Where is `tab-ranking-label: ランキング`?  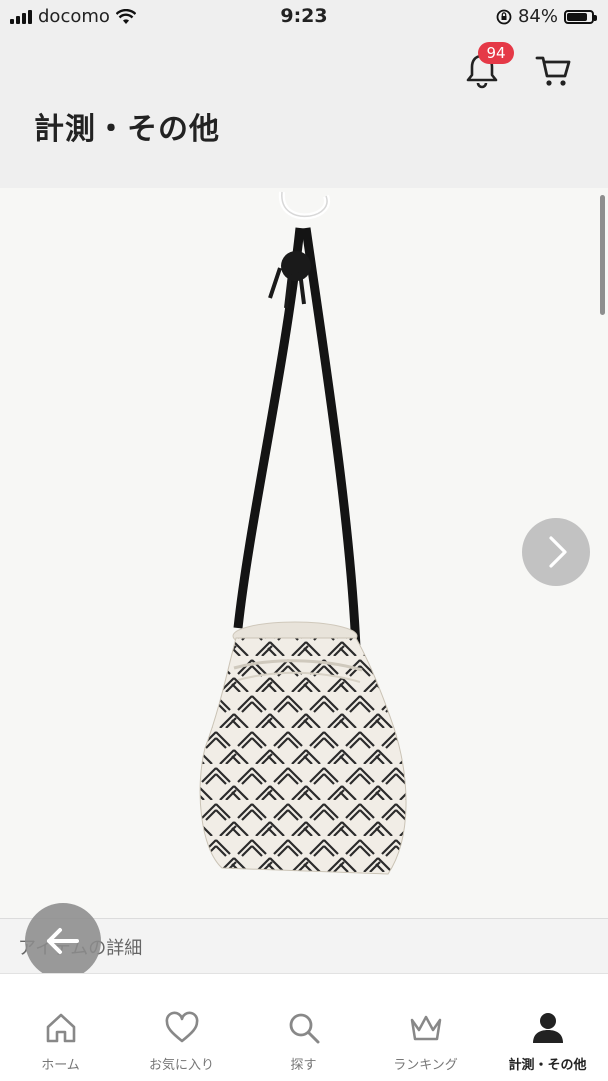 tab-ranking-label: ランキング is located at coordinates (425, 1065).